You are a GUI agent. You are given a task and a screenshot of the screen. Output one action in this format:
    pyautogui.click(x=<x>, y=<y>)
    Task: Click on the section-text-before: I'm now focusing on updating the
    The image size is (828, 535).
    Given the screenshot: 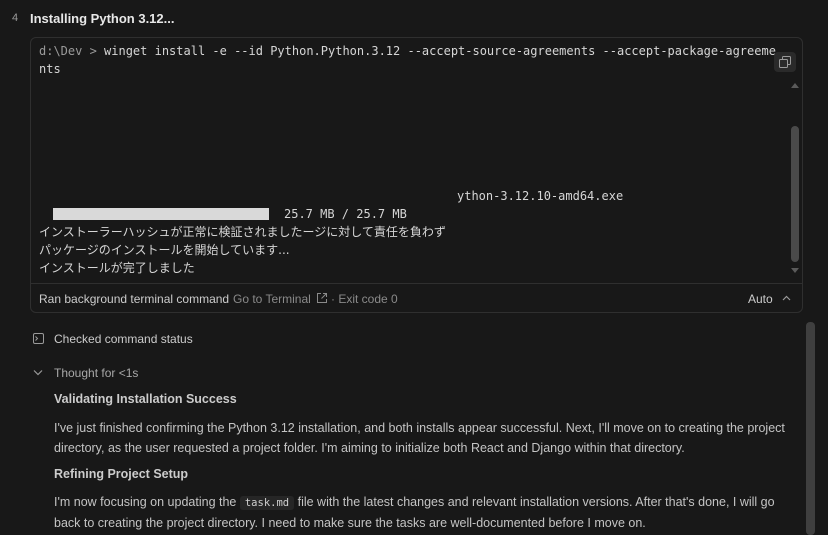 What is the action you would take?
    pyautogui.click(x=145, y=502)
    